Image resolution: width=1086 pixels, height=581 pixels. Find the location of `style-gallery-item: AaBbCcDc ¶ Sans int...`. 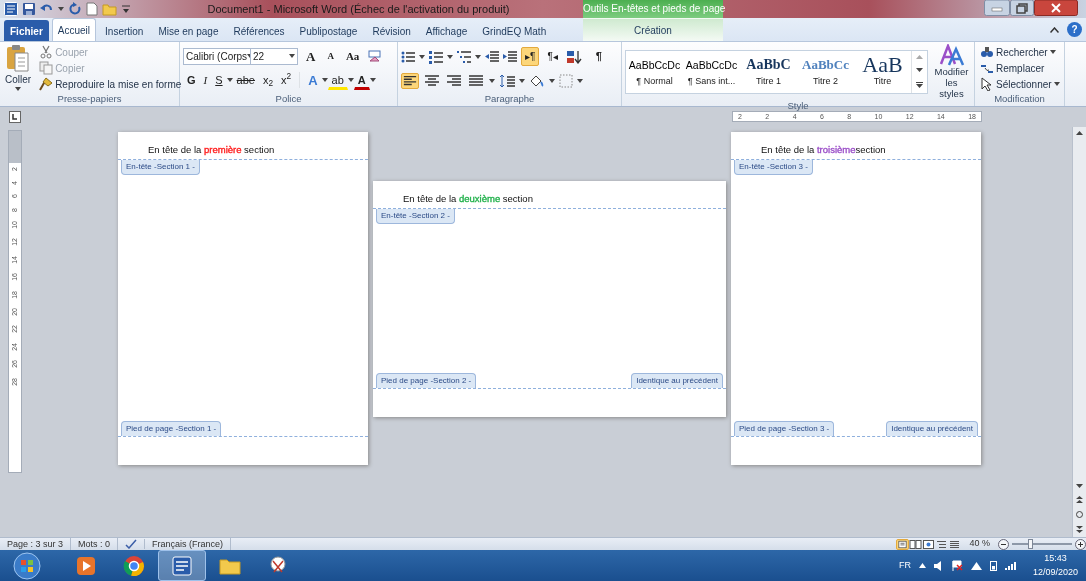

style-gallery-item: AaBbCcDc ¶ Sans int... is located at coordinates (711, 71).